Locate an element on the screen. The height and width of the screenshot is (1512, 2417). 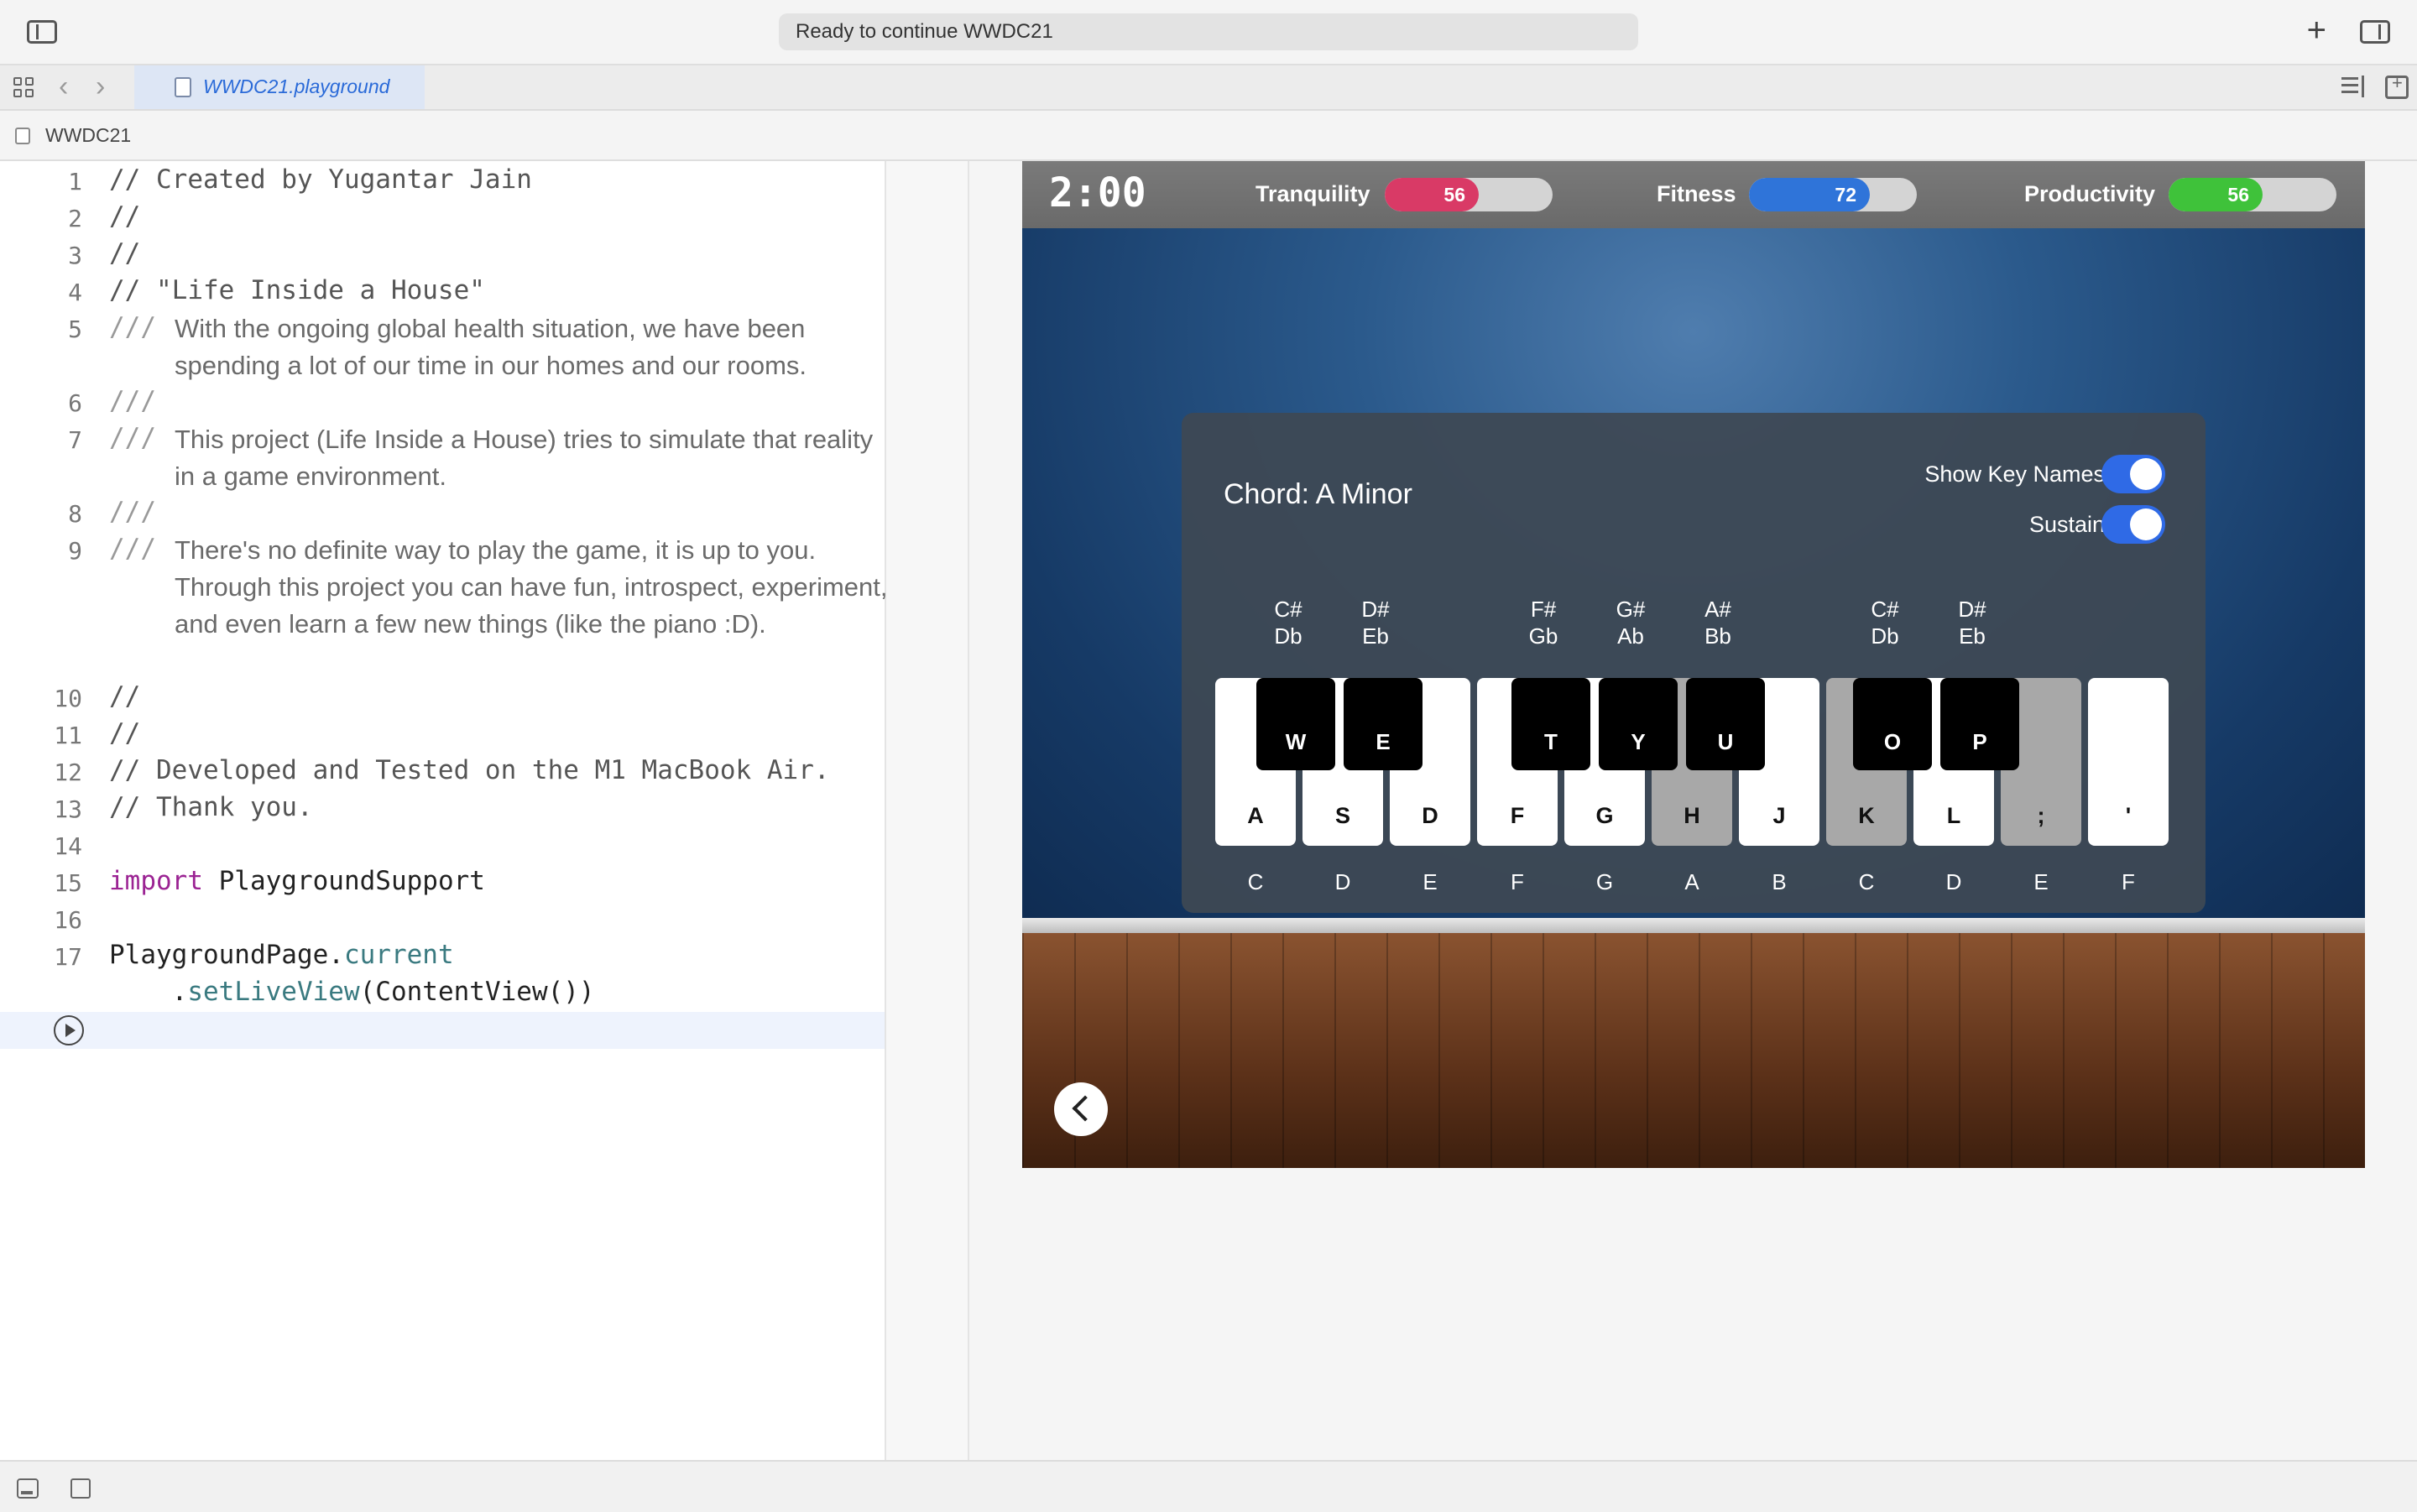
current-line-highlight is located at coordinates (442, 1031).